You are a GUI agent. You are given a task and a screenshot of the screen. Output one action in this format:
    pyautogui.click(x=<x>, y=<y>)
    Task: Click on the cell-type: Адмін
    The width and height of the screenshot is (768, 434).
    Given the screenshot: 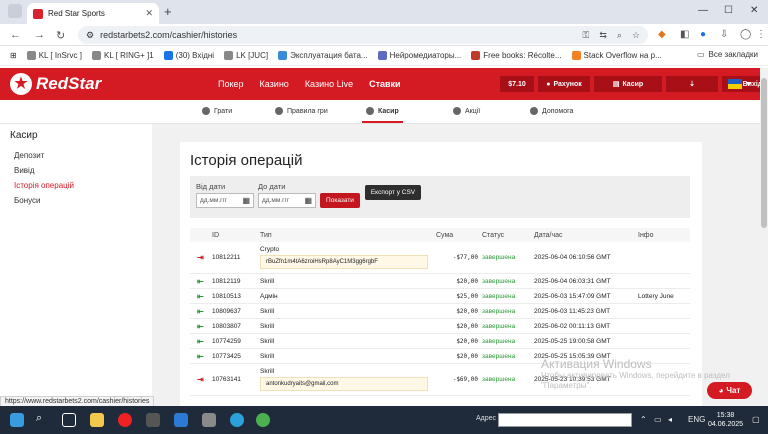 What is the action you would take?
    pyautogui.click(x=269, y=296)
    